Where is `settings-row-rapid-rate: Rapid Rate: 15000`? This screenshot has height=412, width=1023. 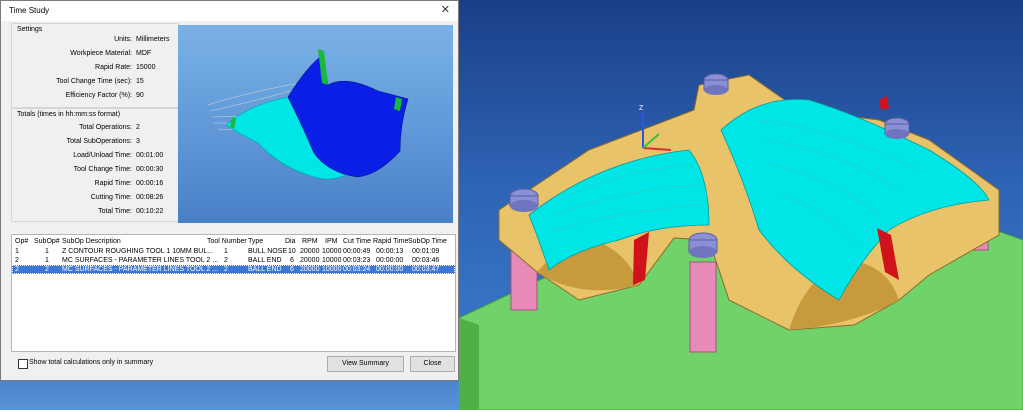 settings-row-rapid-rate: Rapid Rate: 15000 is located at coordinates (95, 70).